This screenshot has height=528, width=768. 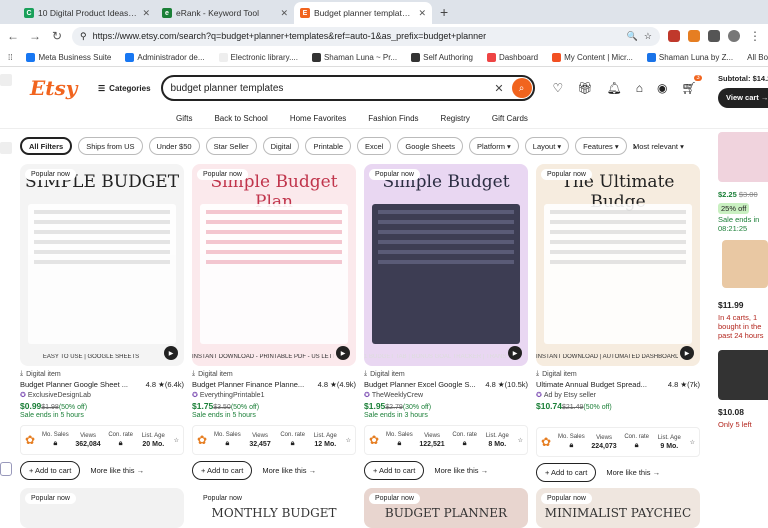 What do you see at coordinates (498, 88) in the screenshot?
I see `clear-search-icon: ✕` at bounding box center [498, 88].